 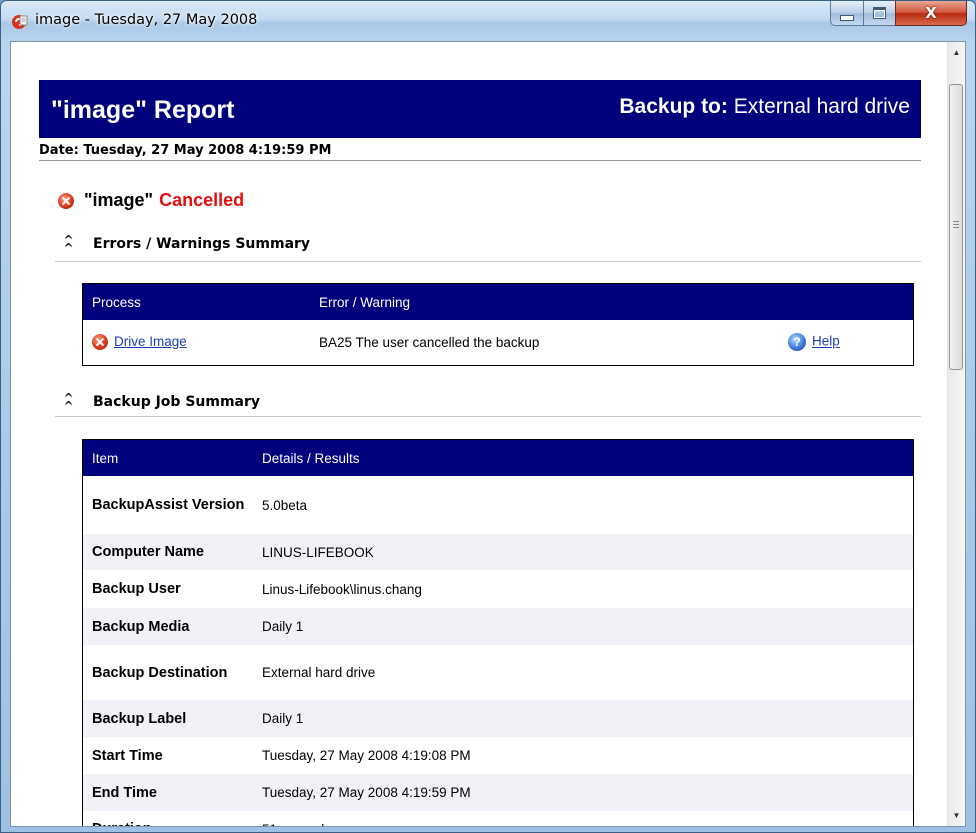 I want to click on item-label: End Time, so click(x=167, y=792).